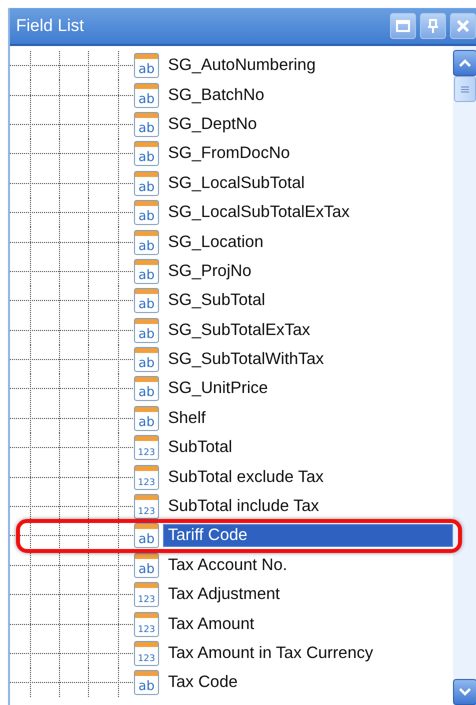  I want to click on field-item: SG_DeptNo, so click(212, 124).